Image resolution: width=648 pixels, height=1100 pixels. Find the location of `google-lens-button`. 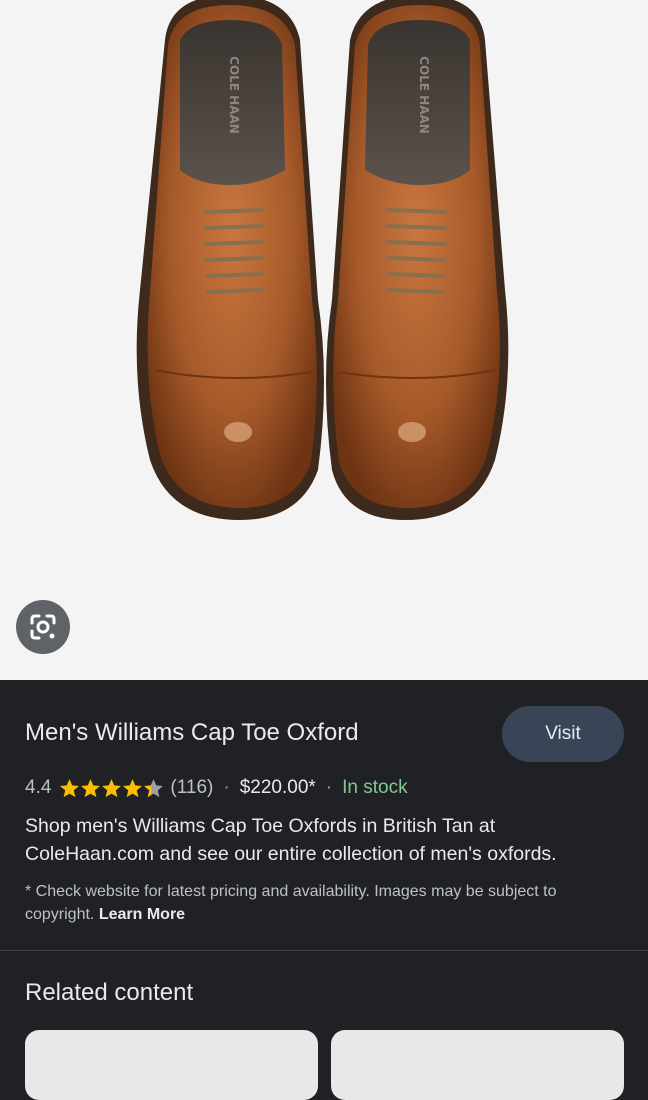

google-lens-button is located at coordinates (43, 627).